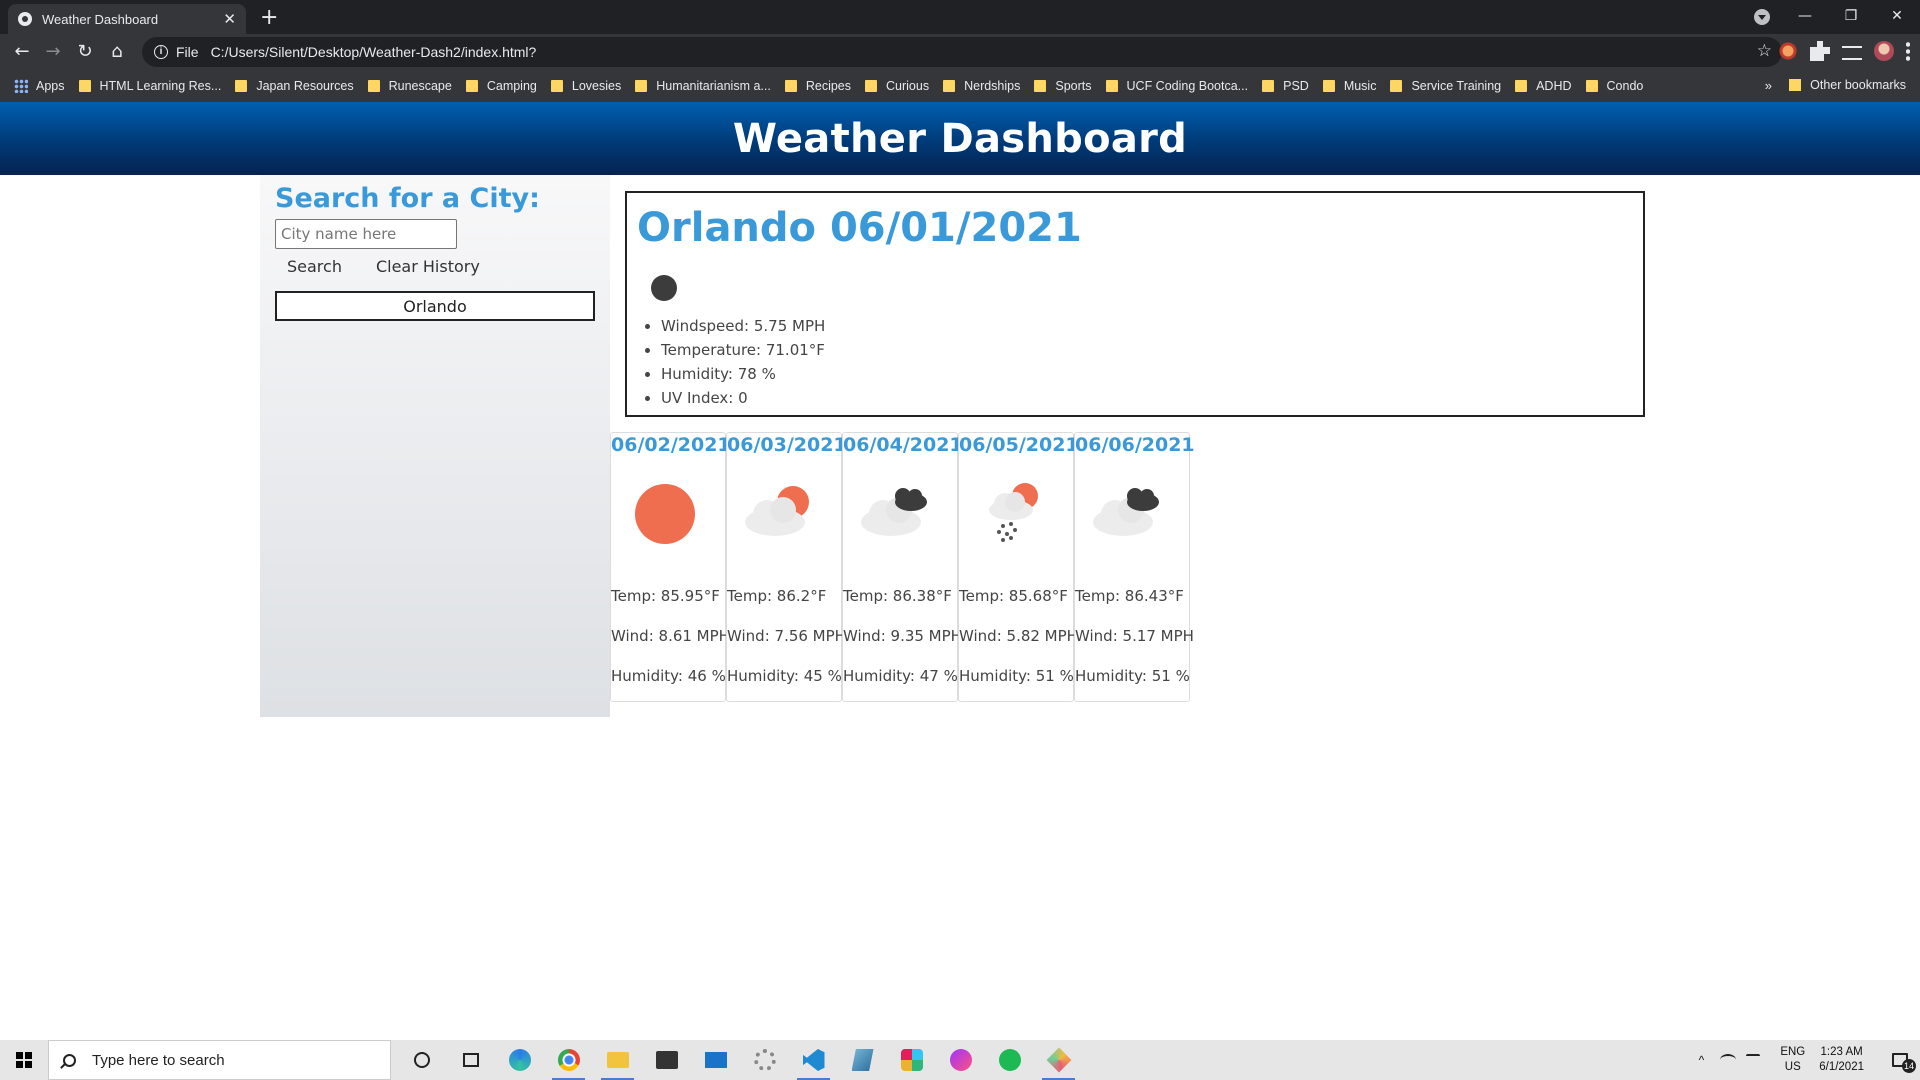 The image size is (1920, 1080). I want to click on bookmark-item: Nerdships, so click(981, 86).